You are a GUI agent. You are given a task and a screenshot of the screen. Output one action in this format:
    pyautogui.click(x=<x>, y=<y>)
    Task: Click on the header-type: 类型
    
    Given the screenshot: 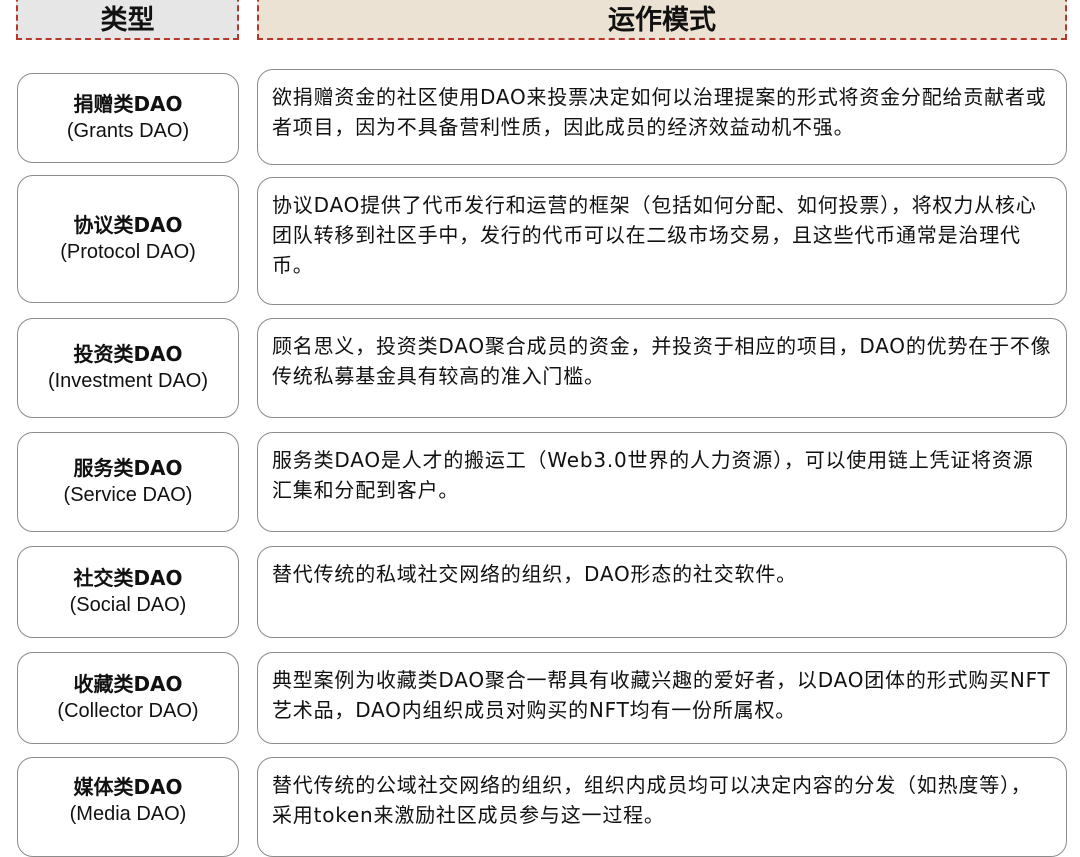 What is the action you would take?
    pyautogui.click(x=127, y=20)
    